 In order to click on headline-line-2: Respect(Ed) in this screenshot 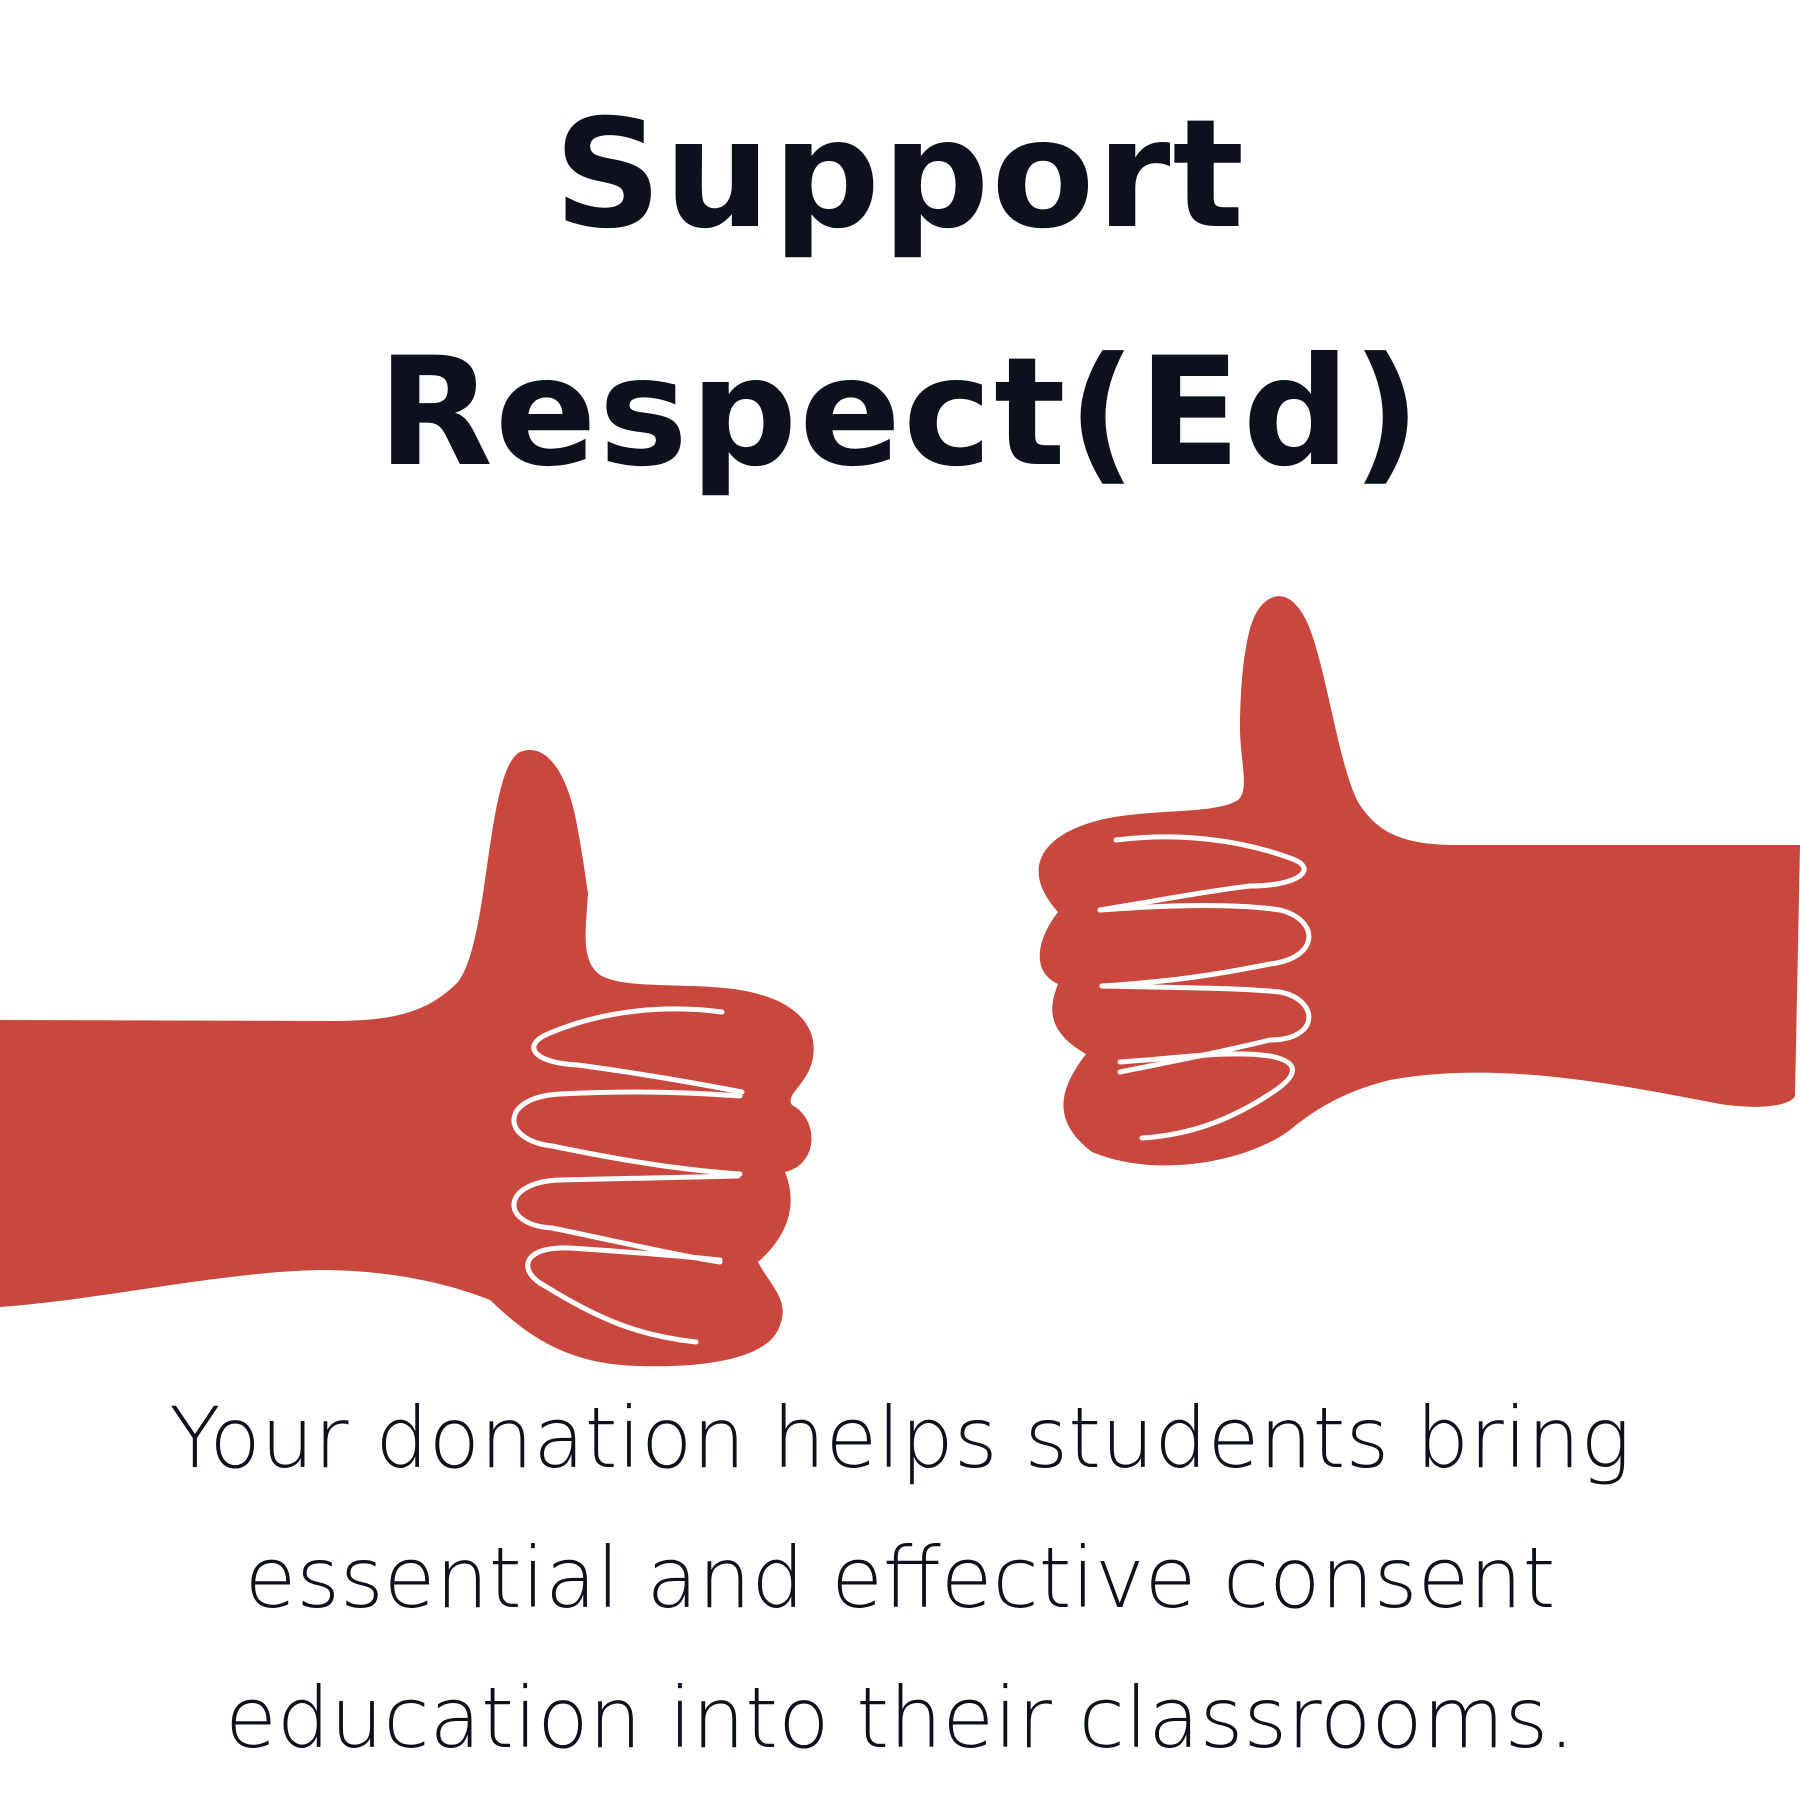, I will do `click(900, 413)`.